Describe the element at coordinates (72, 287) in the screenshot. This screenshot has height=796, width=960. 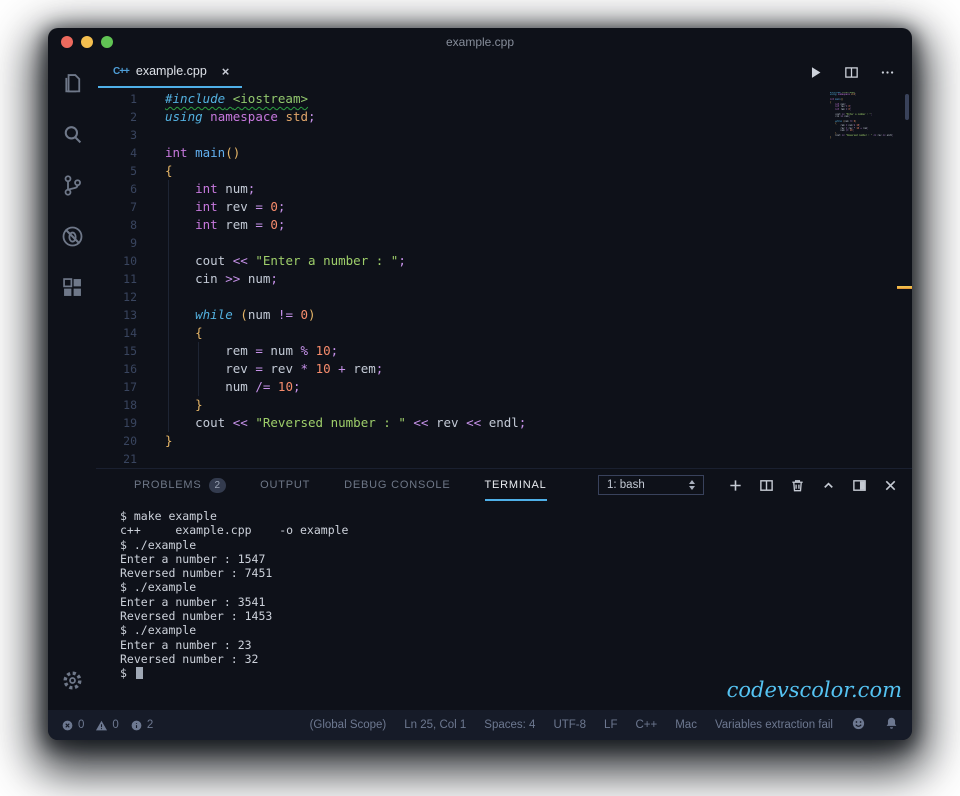
I see `extensions-icon` at that location.